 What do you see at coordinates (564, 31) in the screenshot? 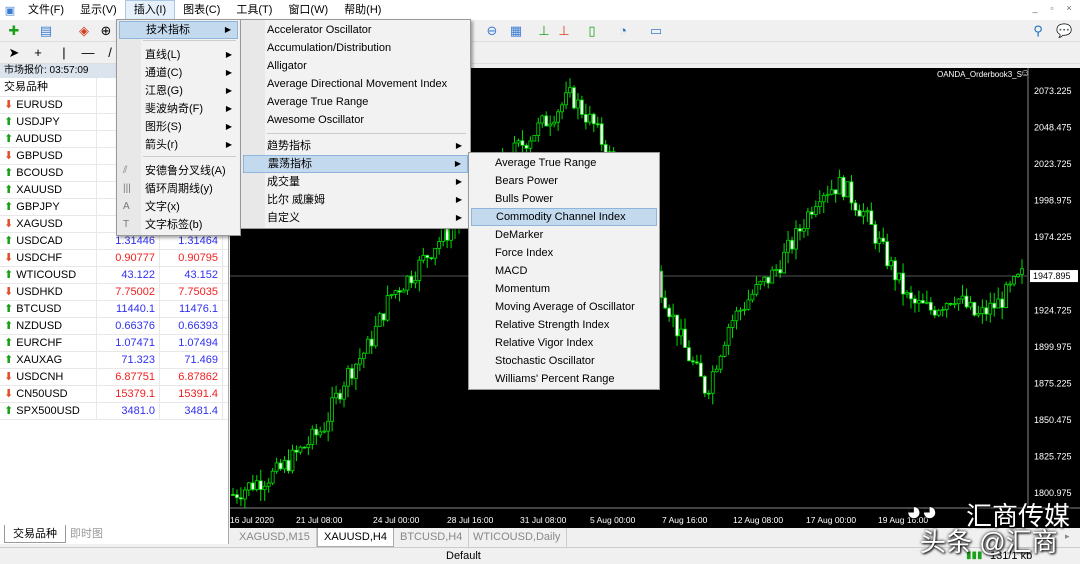
I see `autoscroll-icon: ⊥` at bounding box center [564, 31].